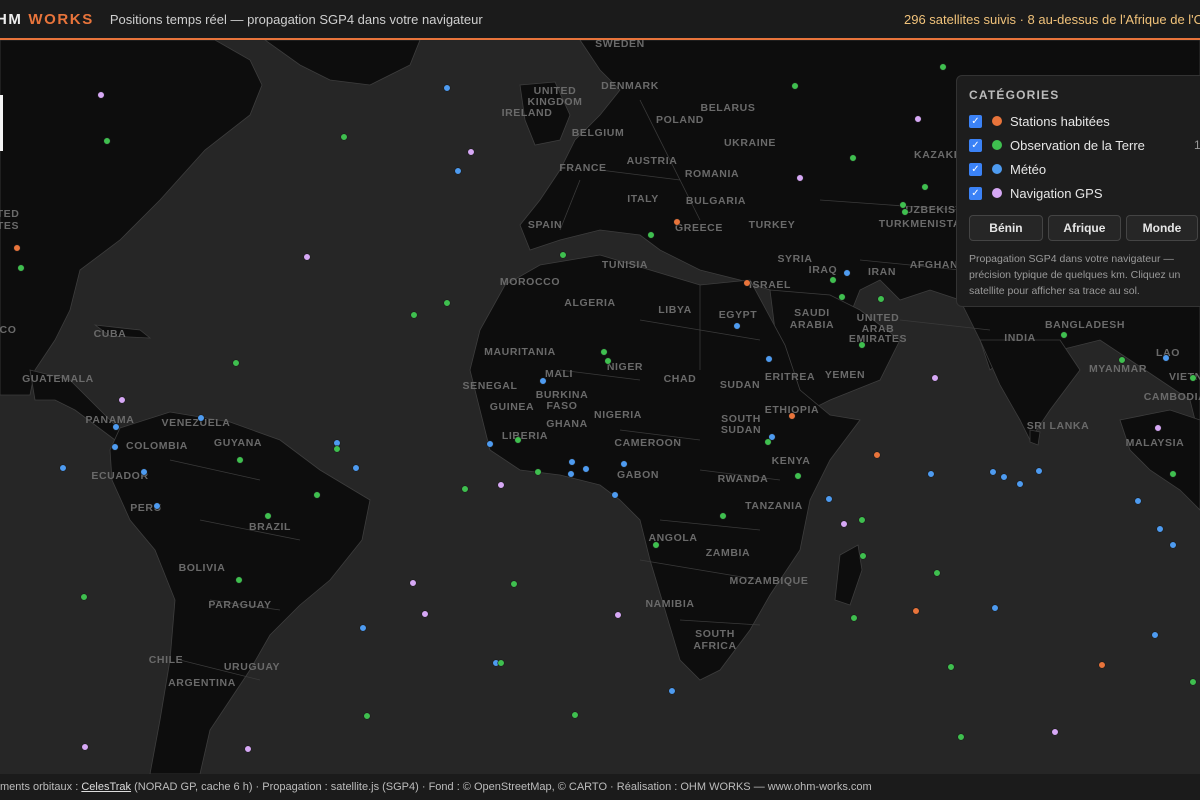 The width and height of the screenshot is (1200, 800). What do you see at coordinates (1084, 145) in the screenshot?
I see `category-earth-observation: ✓ Observation de la Terre 1` at bounding box center [1084, 145].